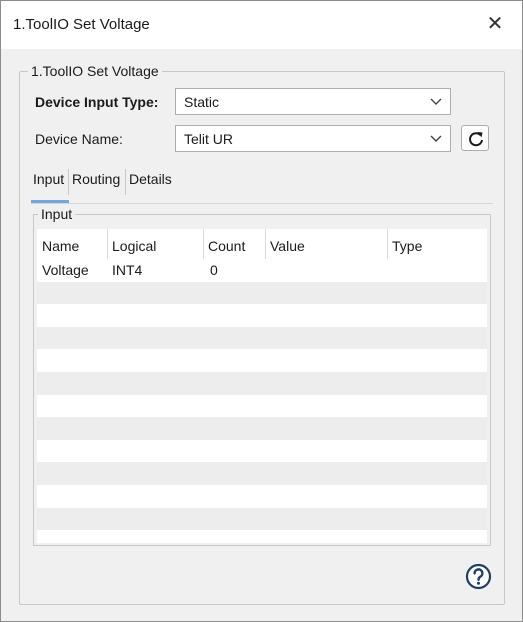 The image size is (523, 622). What do you see at coordinates (209, 139) in the screenshot?
I see `device-name-value: Telit UR` at bounding box center [209, 139].